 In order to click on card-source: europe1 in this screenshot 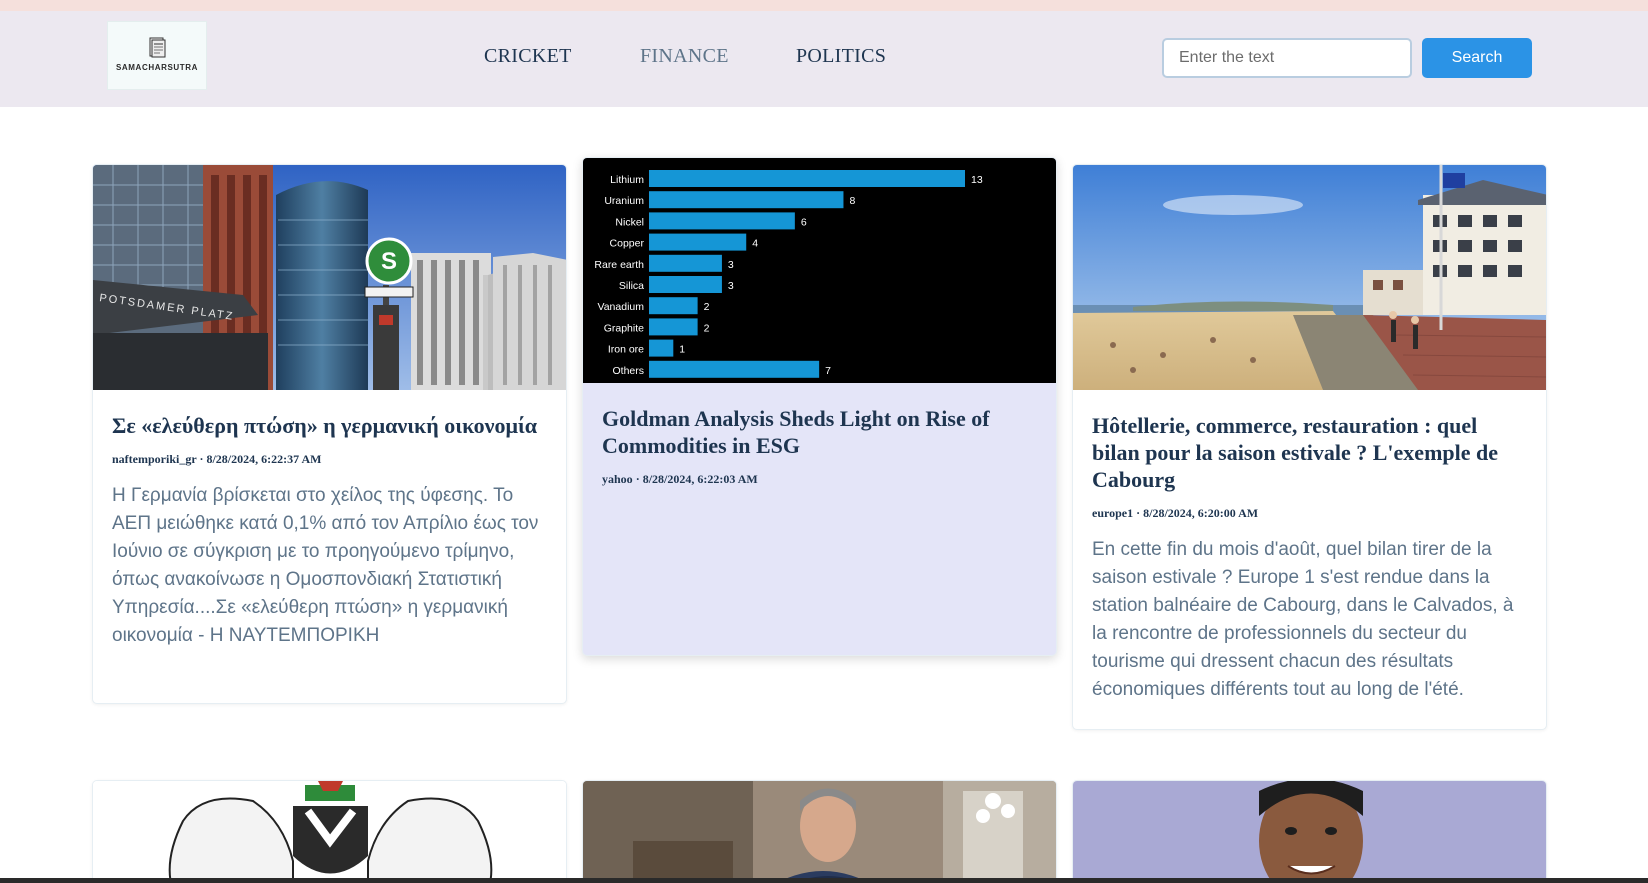, I will do `click(1113, 513)`.